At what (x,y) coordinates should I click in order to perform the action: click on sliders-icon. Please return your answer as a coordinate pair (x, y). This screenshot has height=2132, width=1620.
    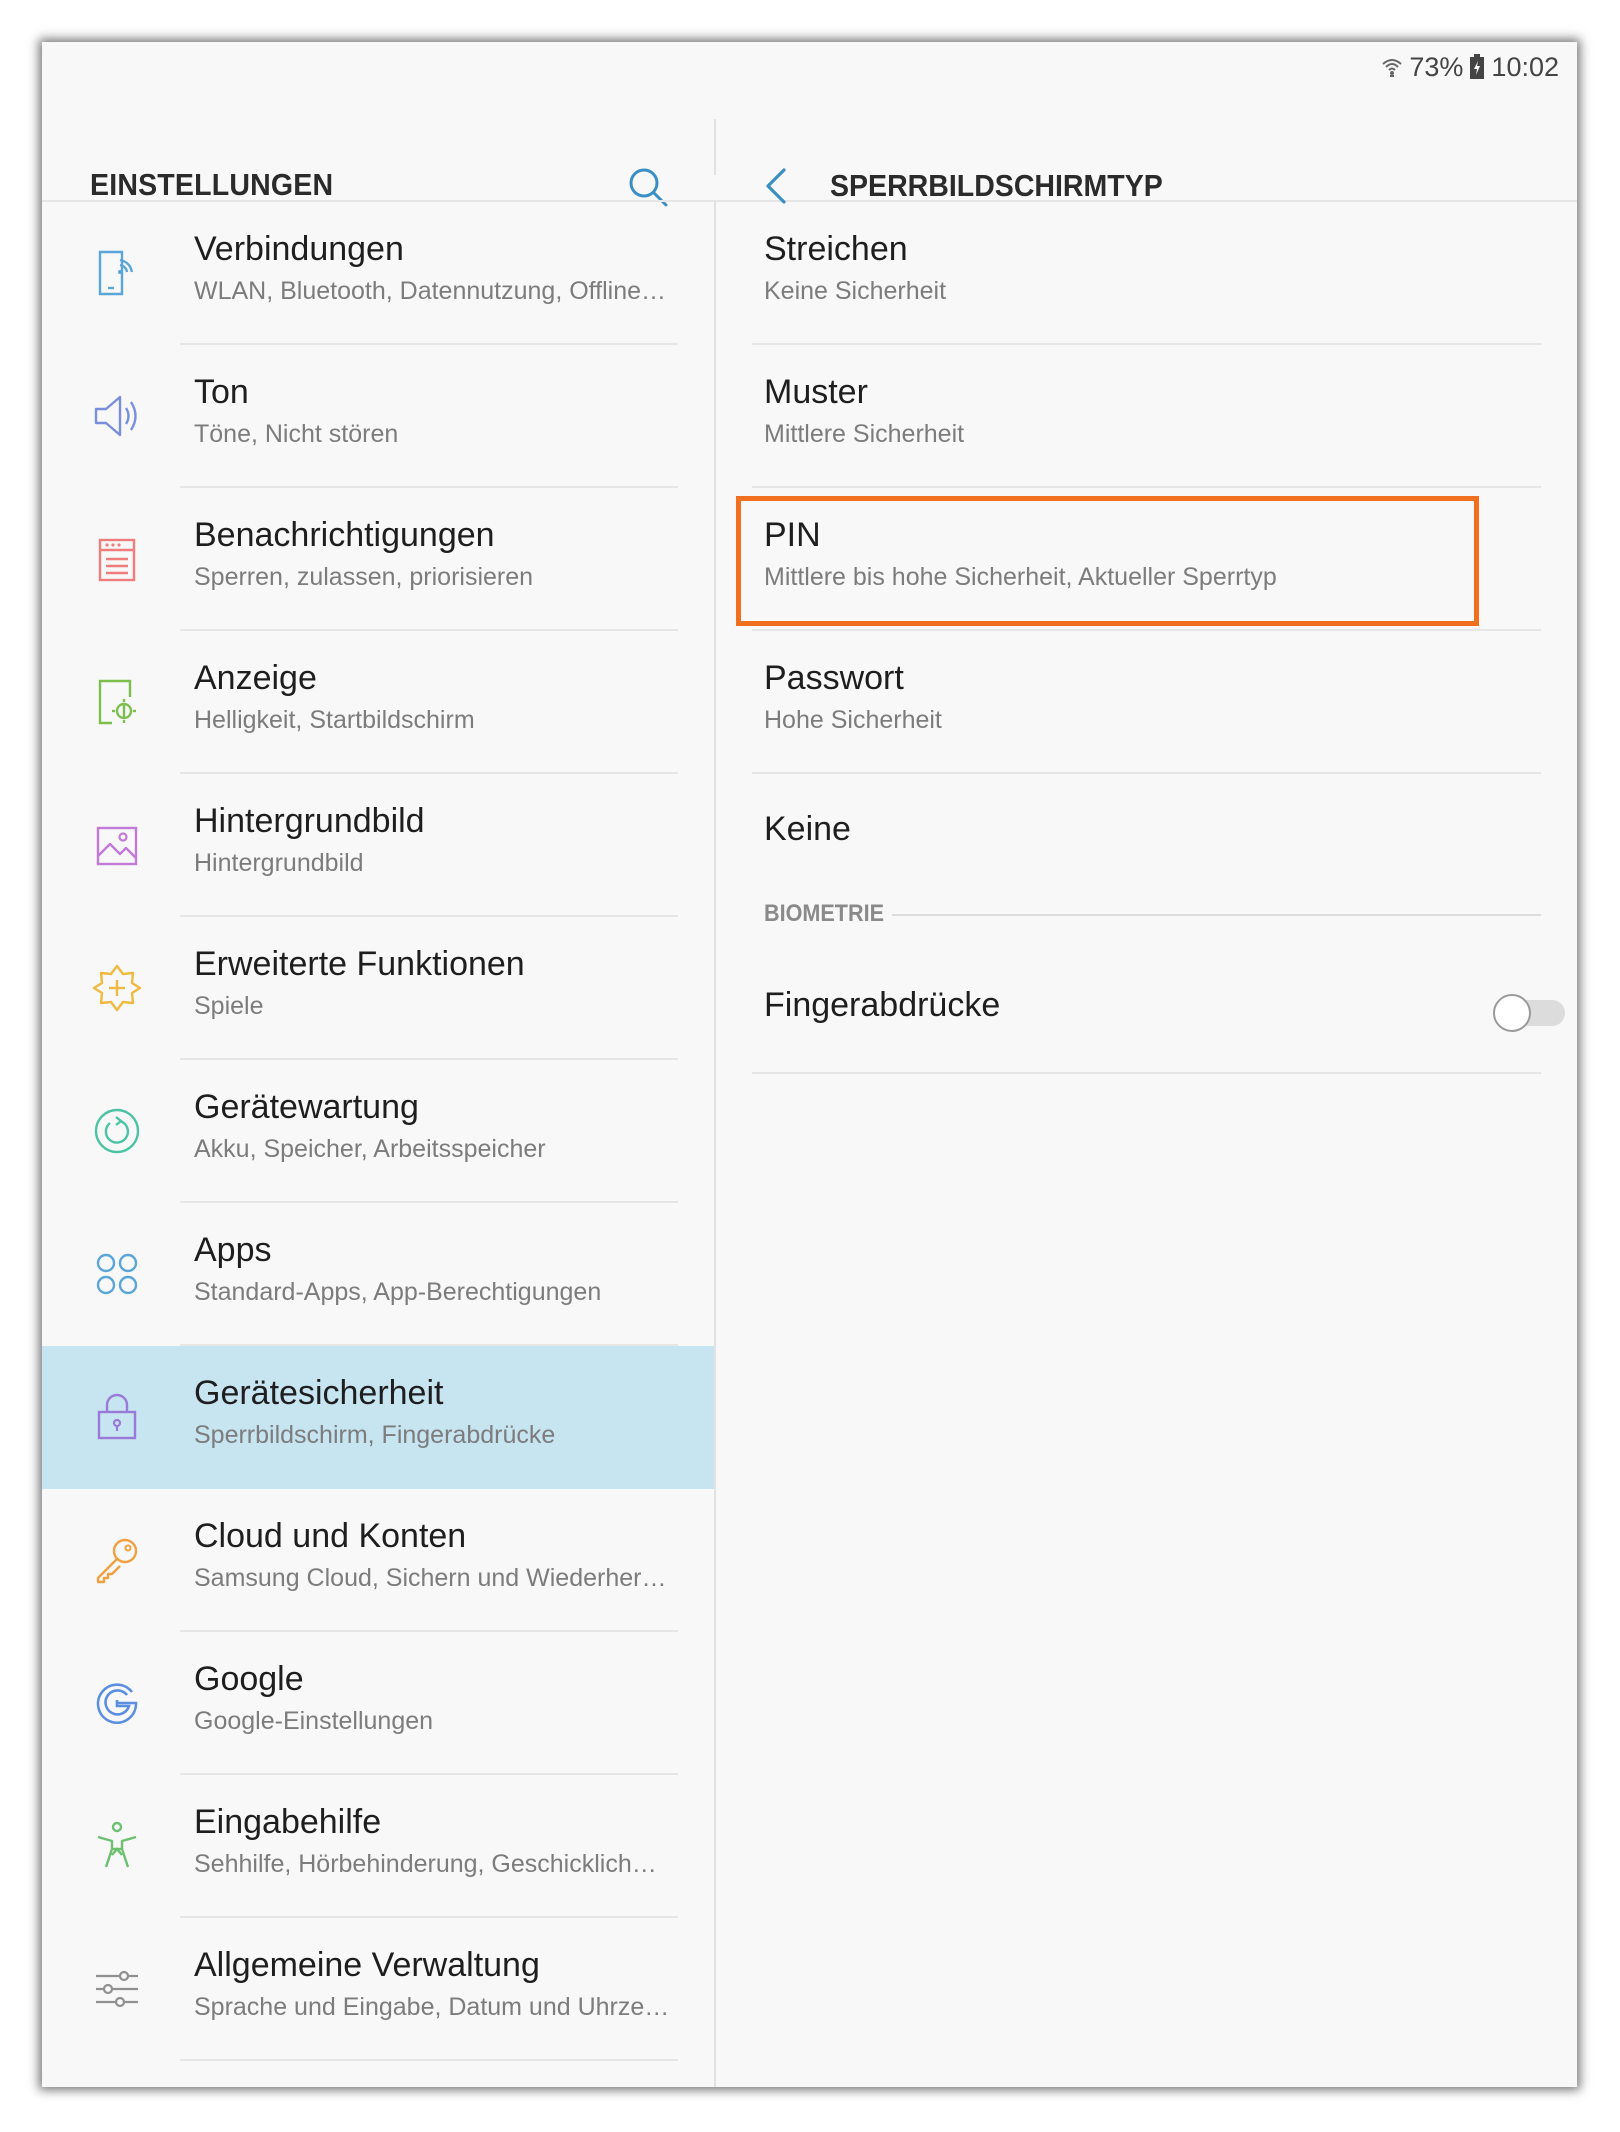
    Looking at the image, I should click on (117, 1989).